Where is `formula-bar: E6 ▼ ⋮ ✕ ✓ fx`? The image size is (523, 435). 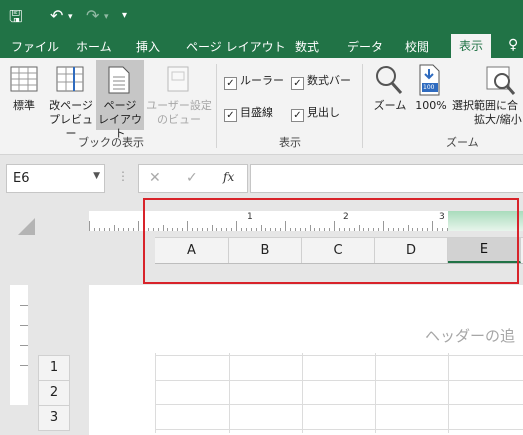
formula-bar: E6 ▼ ⋮ ✕ ✓ fx is located at coordinates (261, 178).